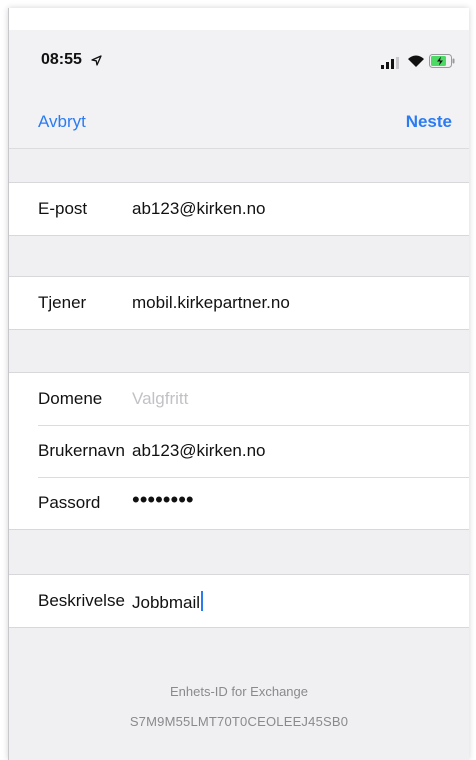  I want to click on username-row: Brukernavn ab123@kirken.no, so click(239, 451).